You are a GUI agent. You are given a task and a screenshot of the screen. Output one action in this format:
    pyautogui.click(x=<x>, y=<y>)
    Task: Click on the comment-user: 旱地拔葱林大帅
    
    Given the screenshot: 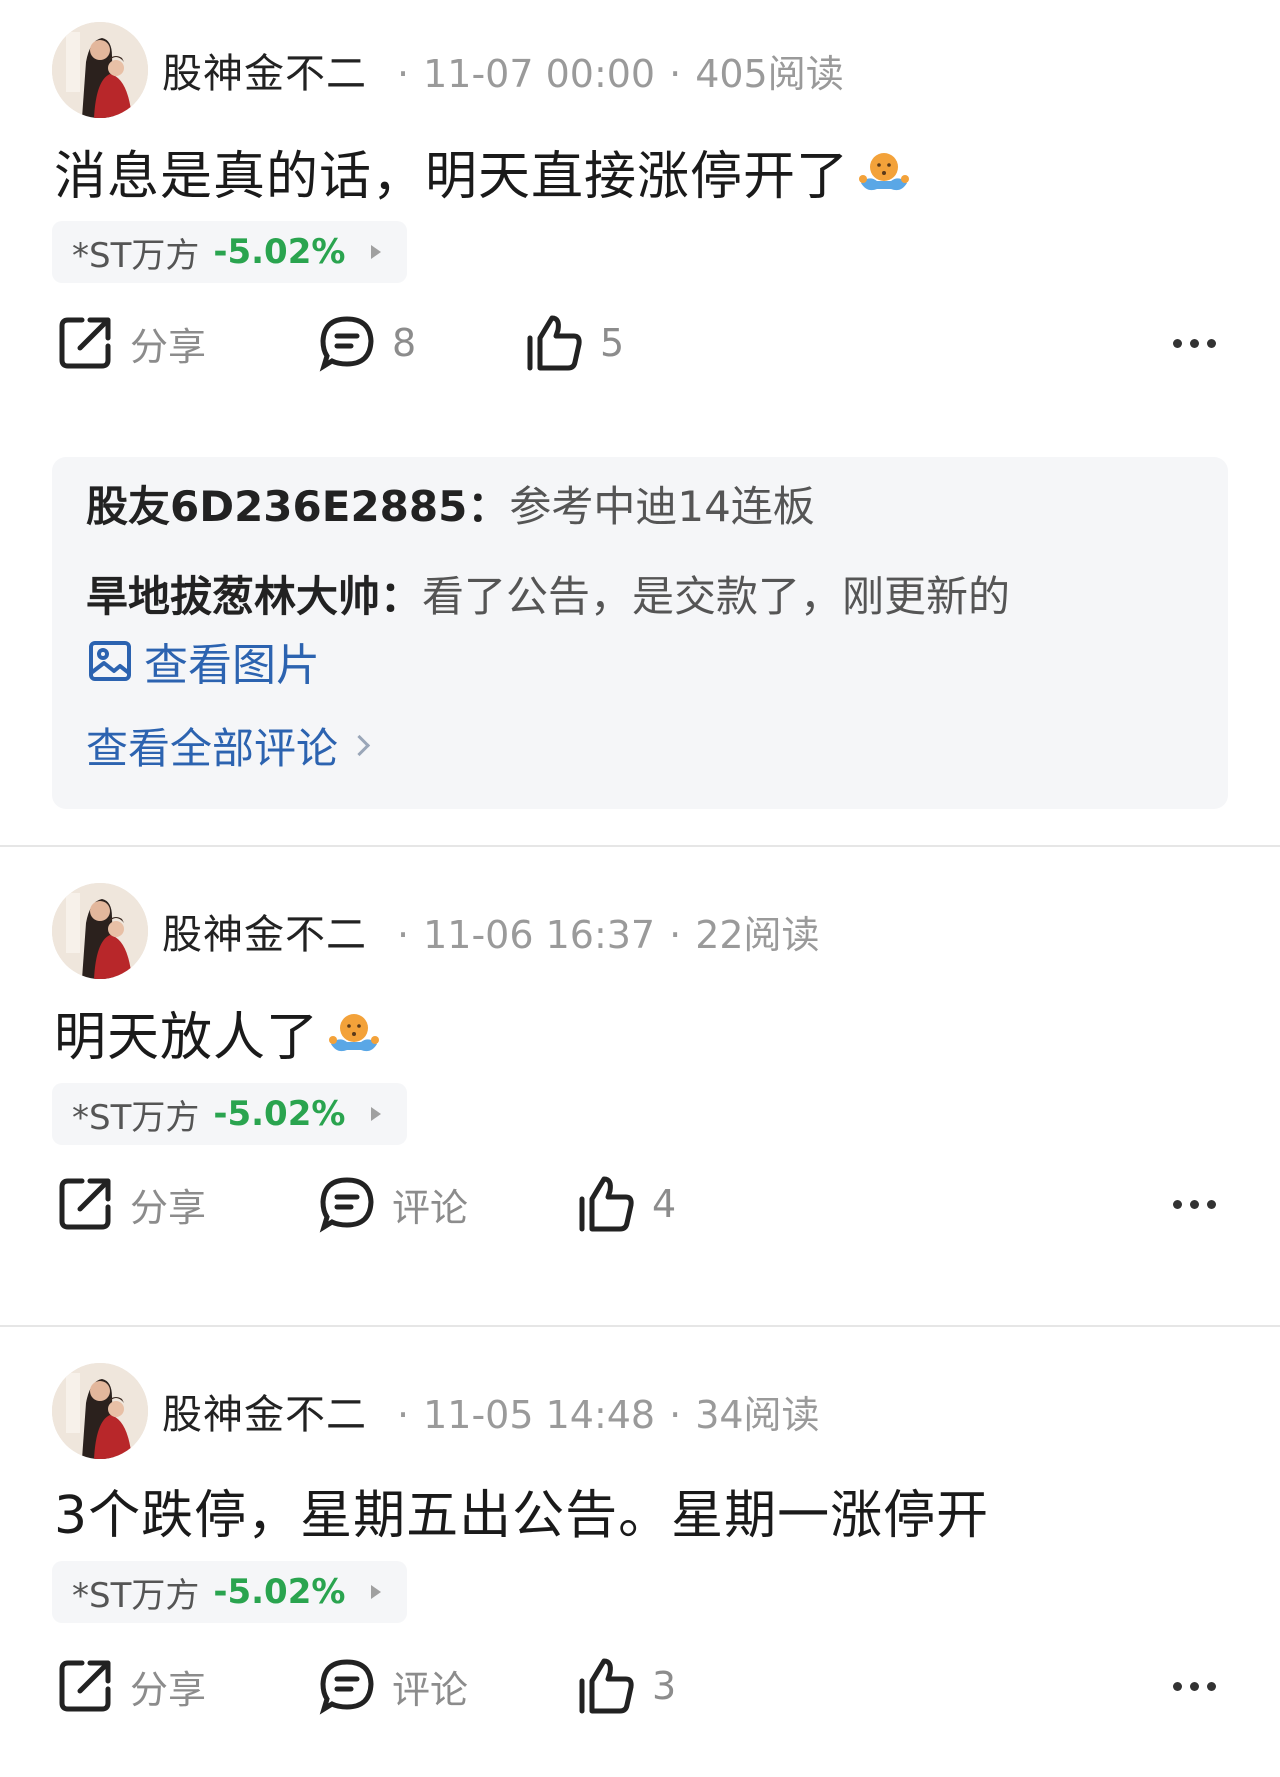 What is the action you would take?
    pyautogui.click(x=233, y=596)
    